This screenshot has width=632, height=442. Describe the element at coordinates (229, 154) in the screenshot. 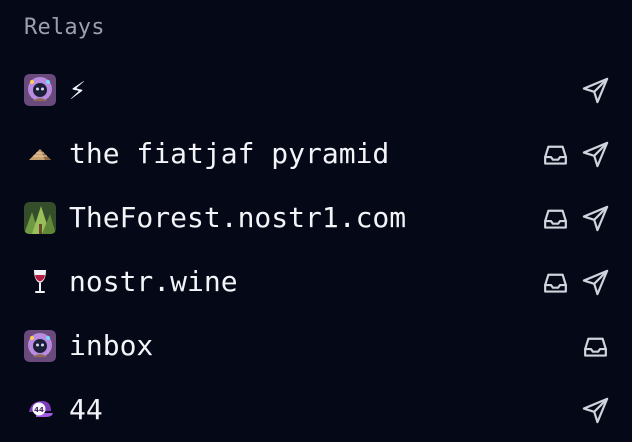

I see `relay-name: the fiatjaf pyramid` at that location.